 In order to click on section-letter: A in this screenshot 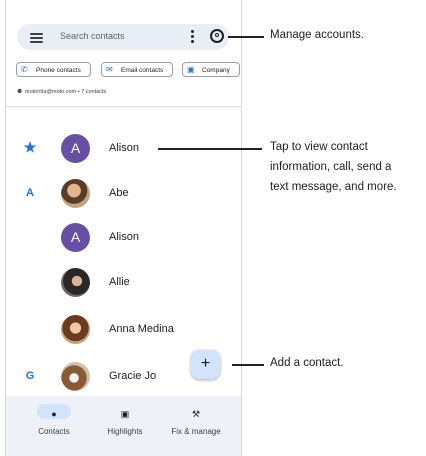, I will do `click(30, 193)`.